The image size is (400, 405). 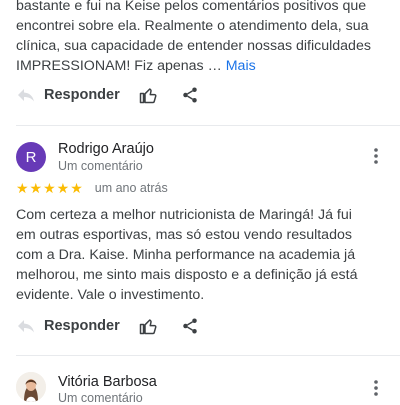 What do you see at coordinates (50, 188) in the screenshot?
I see `star-rating: ★★★★★` at bounding box center [50, 188].